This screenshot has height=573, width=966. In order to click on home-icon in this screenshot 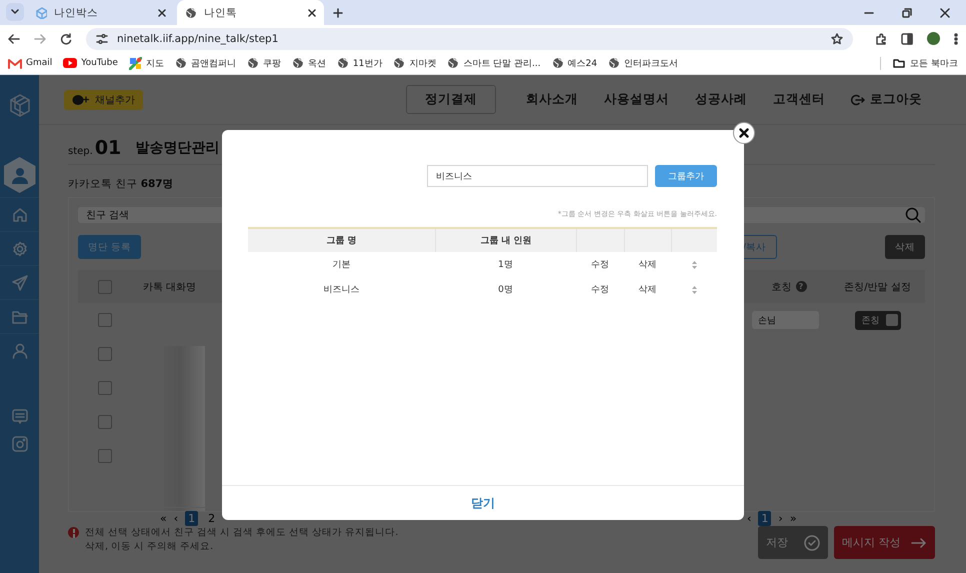, I will do `click(20, 214)`.